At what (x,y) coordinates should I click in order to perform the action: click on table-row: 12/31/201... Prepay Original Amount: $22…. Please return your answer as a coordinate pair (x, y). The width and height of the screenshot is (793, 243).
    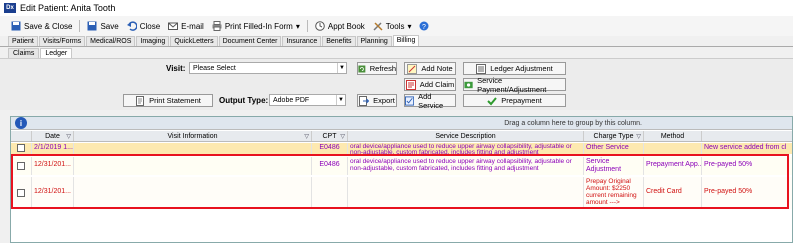
    Looking at the image, I should click on (401, 193).